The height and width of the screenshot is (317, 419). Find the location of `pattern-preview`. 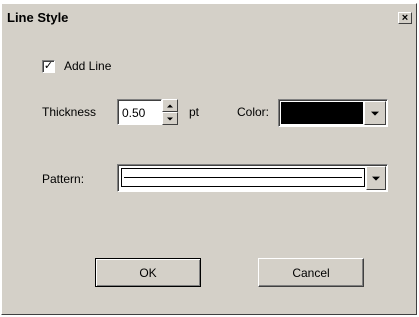

pattern-preview is located at coordinates (243, 177).